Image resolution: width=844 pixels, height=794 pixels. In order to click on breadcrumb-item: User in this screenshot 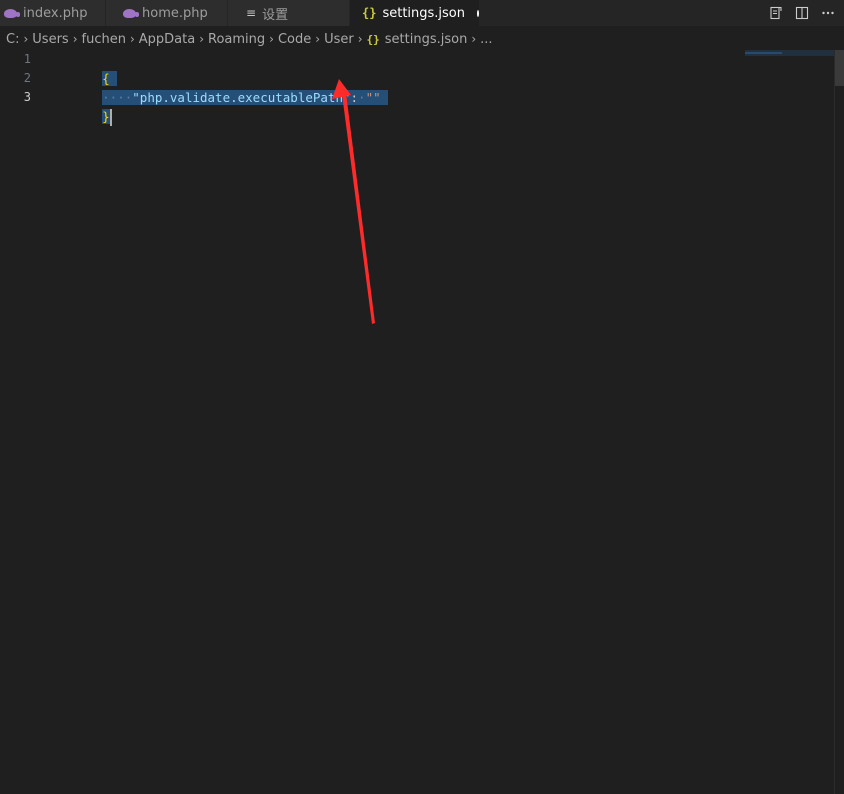, I will do `click(339, 39)`.